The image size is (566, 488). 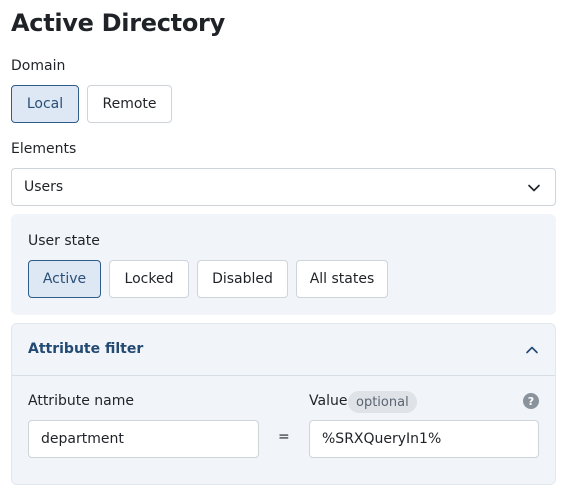 What do you see at coordinates (283, 187) in the screenshot?
I see `elements-select: Users` at bounding box center [283, 187].